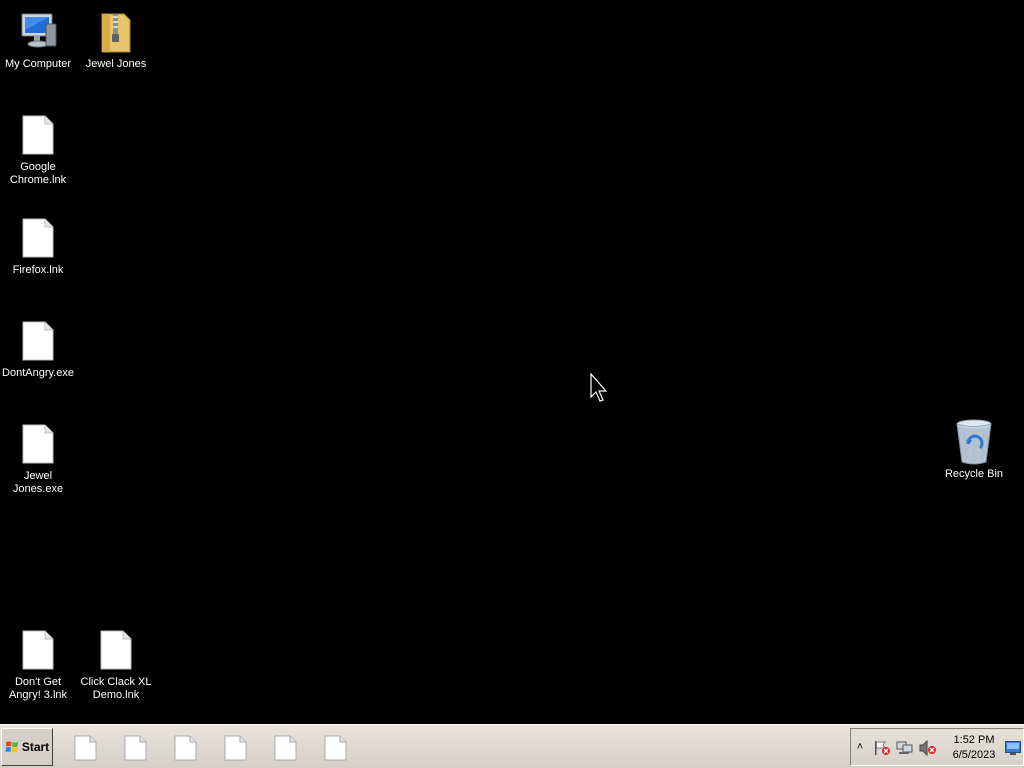 The width and height of the screenshot is (1024, 768). Describe the element at coordinates (116, 32) in the screenshot. I see `zip-folder-icon` at that location.